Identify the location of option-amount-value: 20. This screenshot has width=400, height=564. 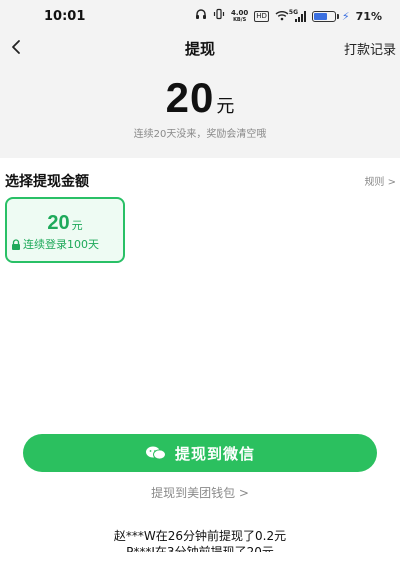
(58, 223).